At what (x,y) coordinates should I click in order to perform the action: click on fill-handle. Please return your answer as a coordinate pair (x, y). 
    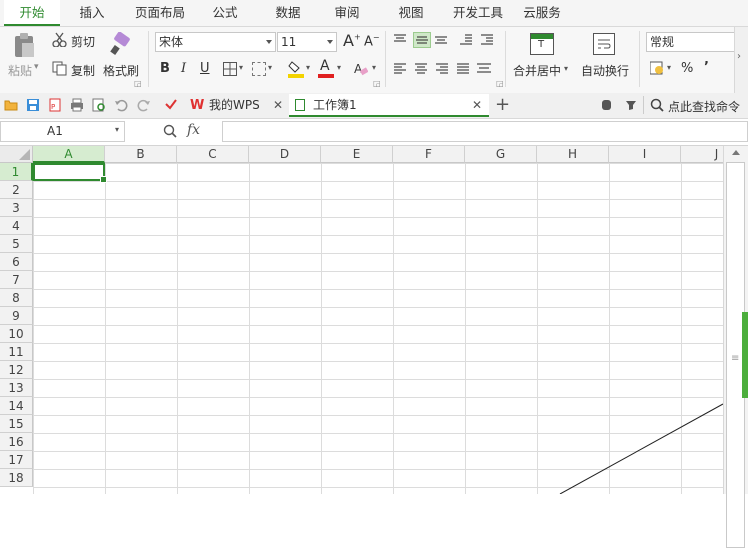
    Looking at the image, I should click on (103, 179).